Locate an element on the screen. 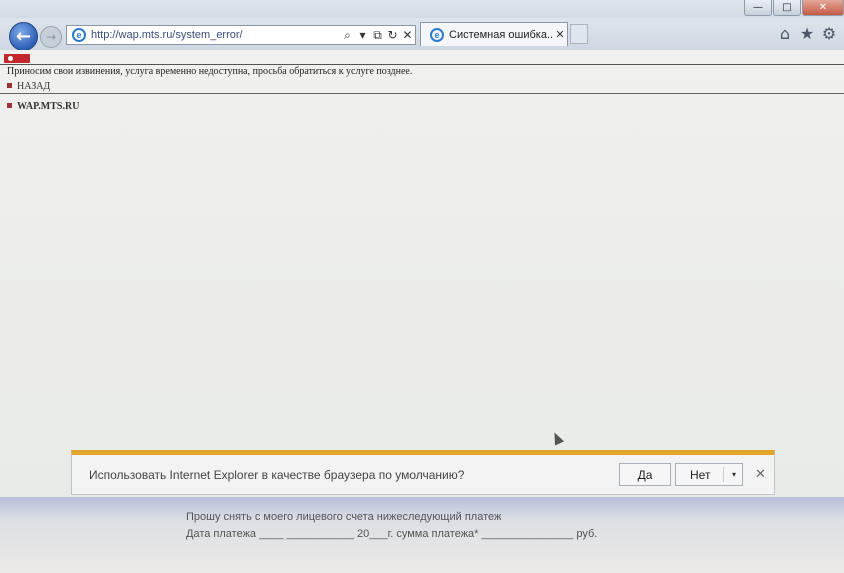 This screenshot has height=573, width=844. back-link: НАЗАД is located at coordinates (28, 86).